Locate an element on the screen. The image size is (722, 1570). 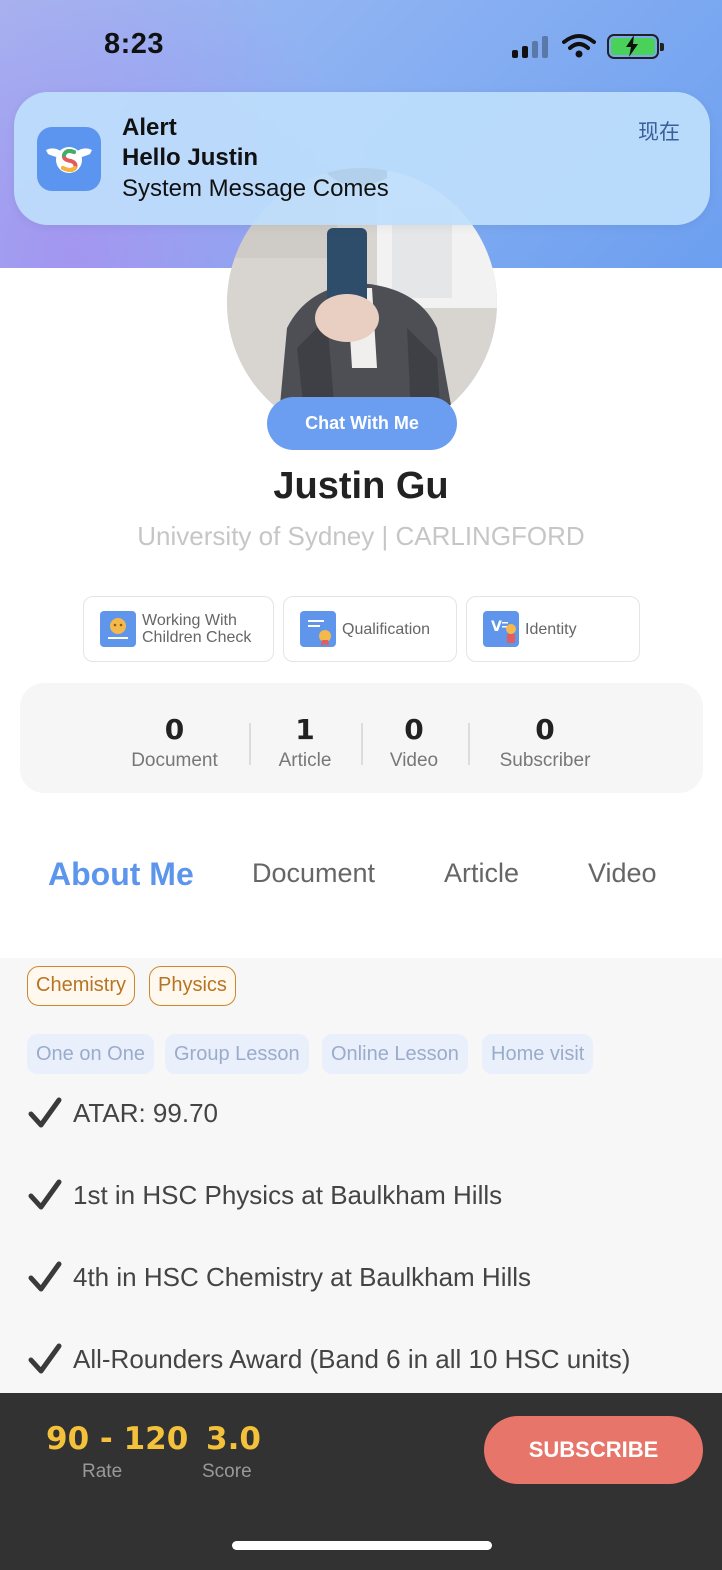
stat-subscribers: 0 Subscriber is located at coordinates (545, 742).